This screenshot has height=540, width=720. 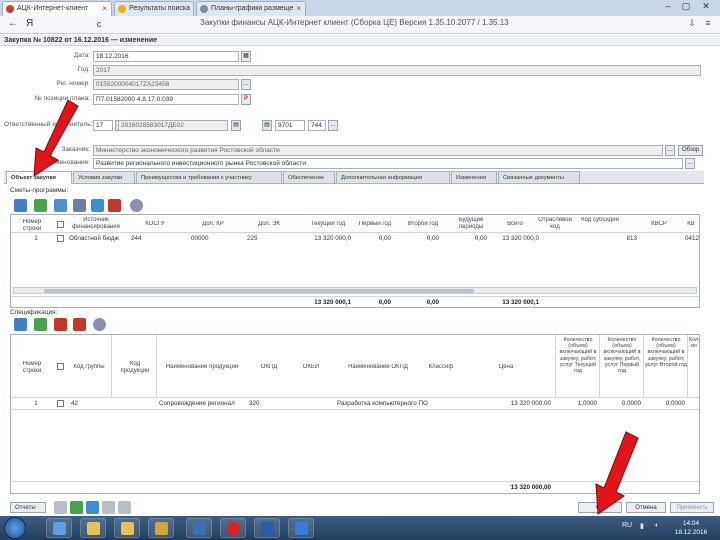 I want to click on browser-tab-active: АЦК-Интернет-клиент ×, so click(x=57, y=8).